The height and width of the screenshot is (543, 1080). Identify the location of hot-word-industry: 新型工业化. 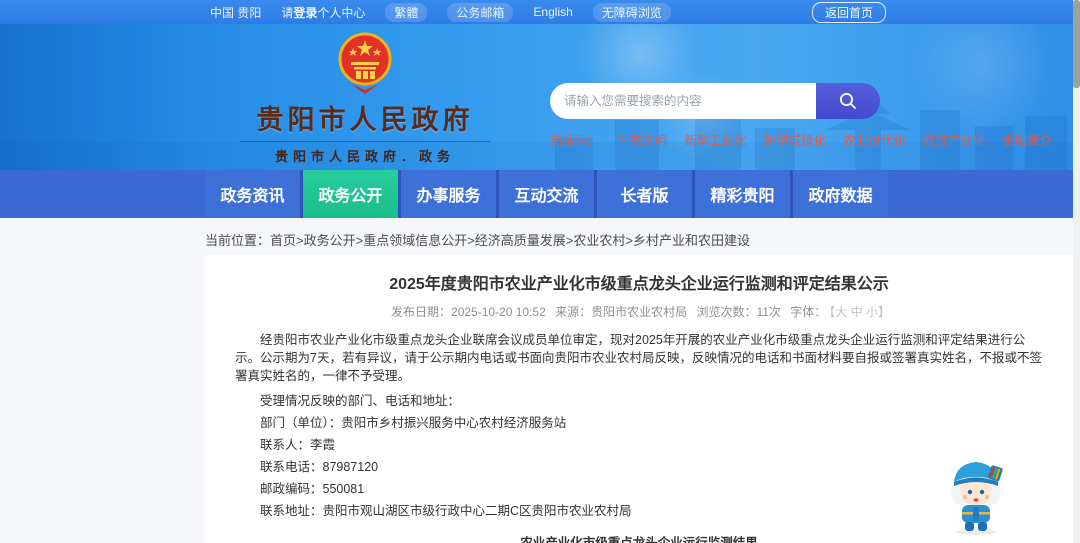
(715, 139).